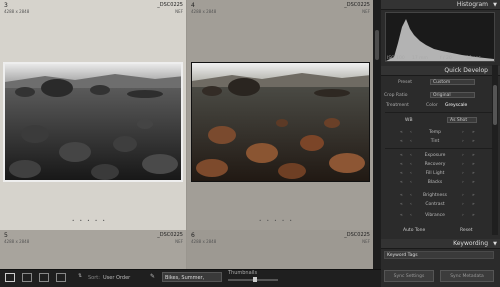 This screenshot has width=500, height=287. What do you see at coordinates (396, 58) in the screenshot?
I see `histogram-iso: ISO 100` at bounding box center [396, 58].